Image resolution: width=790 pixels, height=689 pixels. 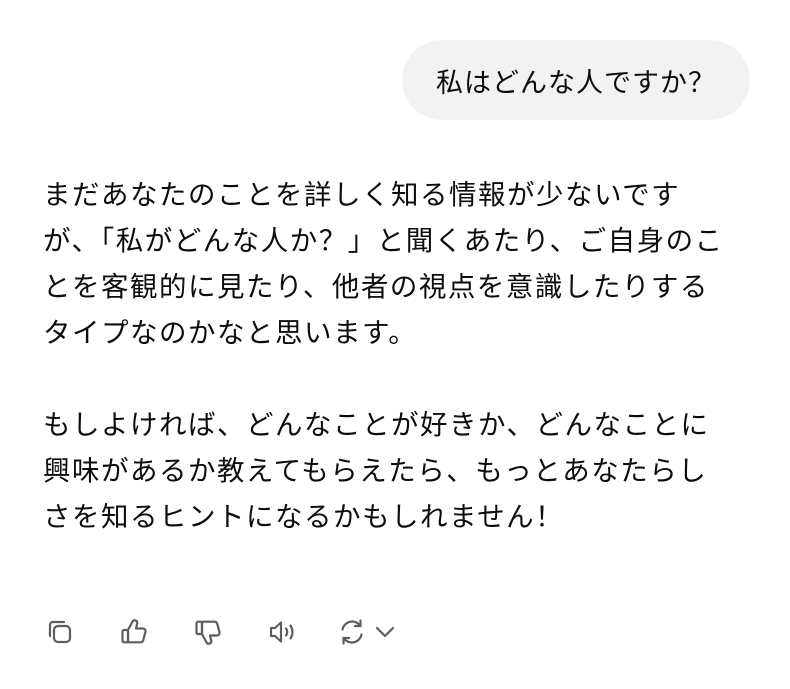 I want to click on thumbs-down-button, so click(x=208, y=632).